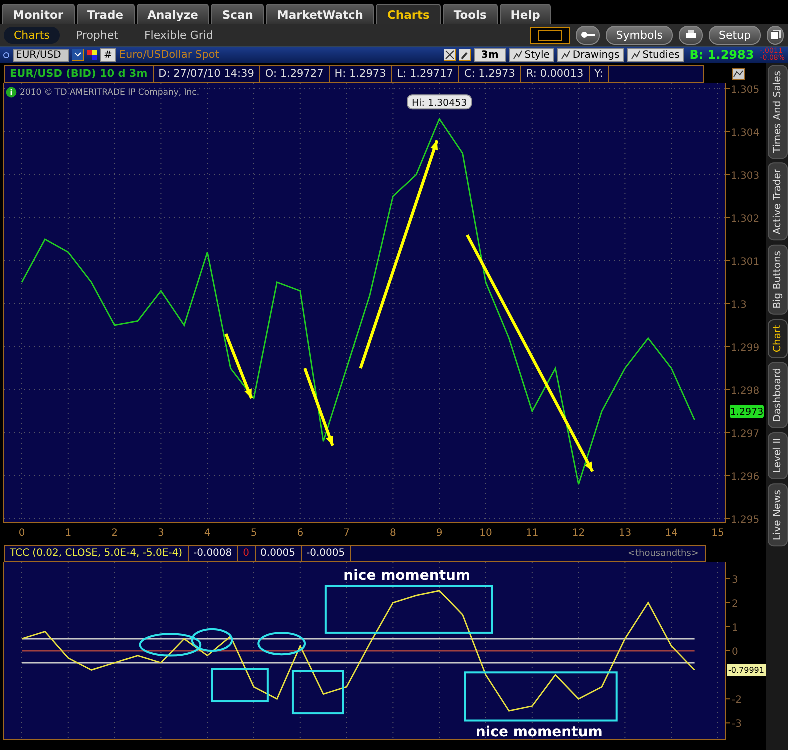 This screenshot has width=788, height=750. I want to click on sub-tab: Prophet, so click(97, 35).